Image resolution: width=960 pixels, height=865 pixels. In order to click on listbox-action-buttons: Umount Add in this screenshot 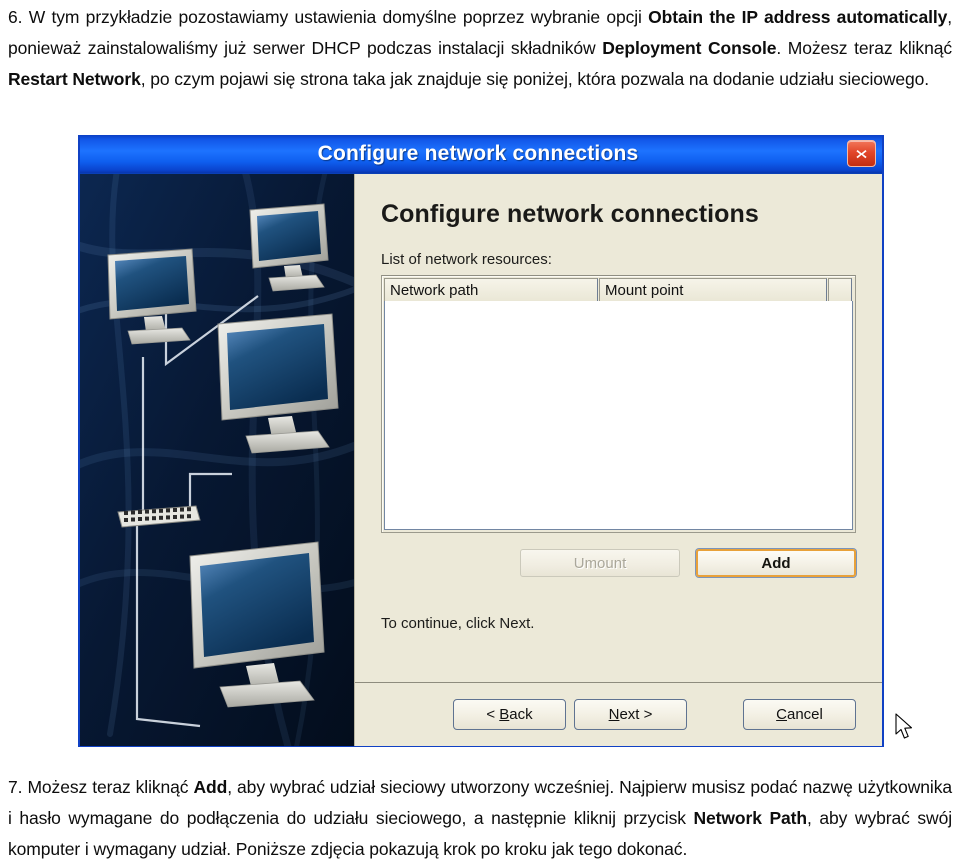, I will do `click(618, 563)`.